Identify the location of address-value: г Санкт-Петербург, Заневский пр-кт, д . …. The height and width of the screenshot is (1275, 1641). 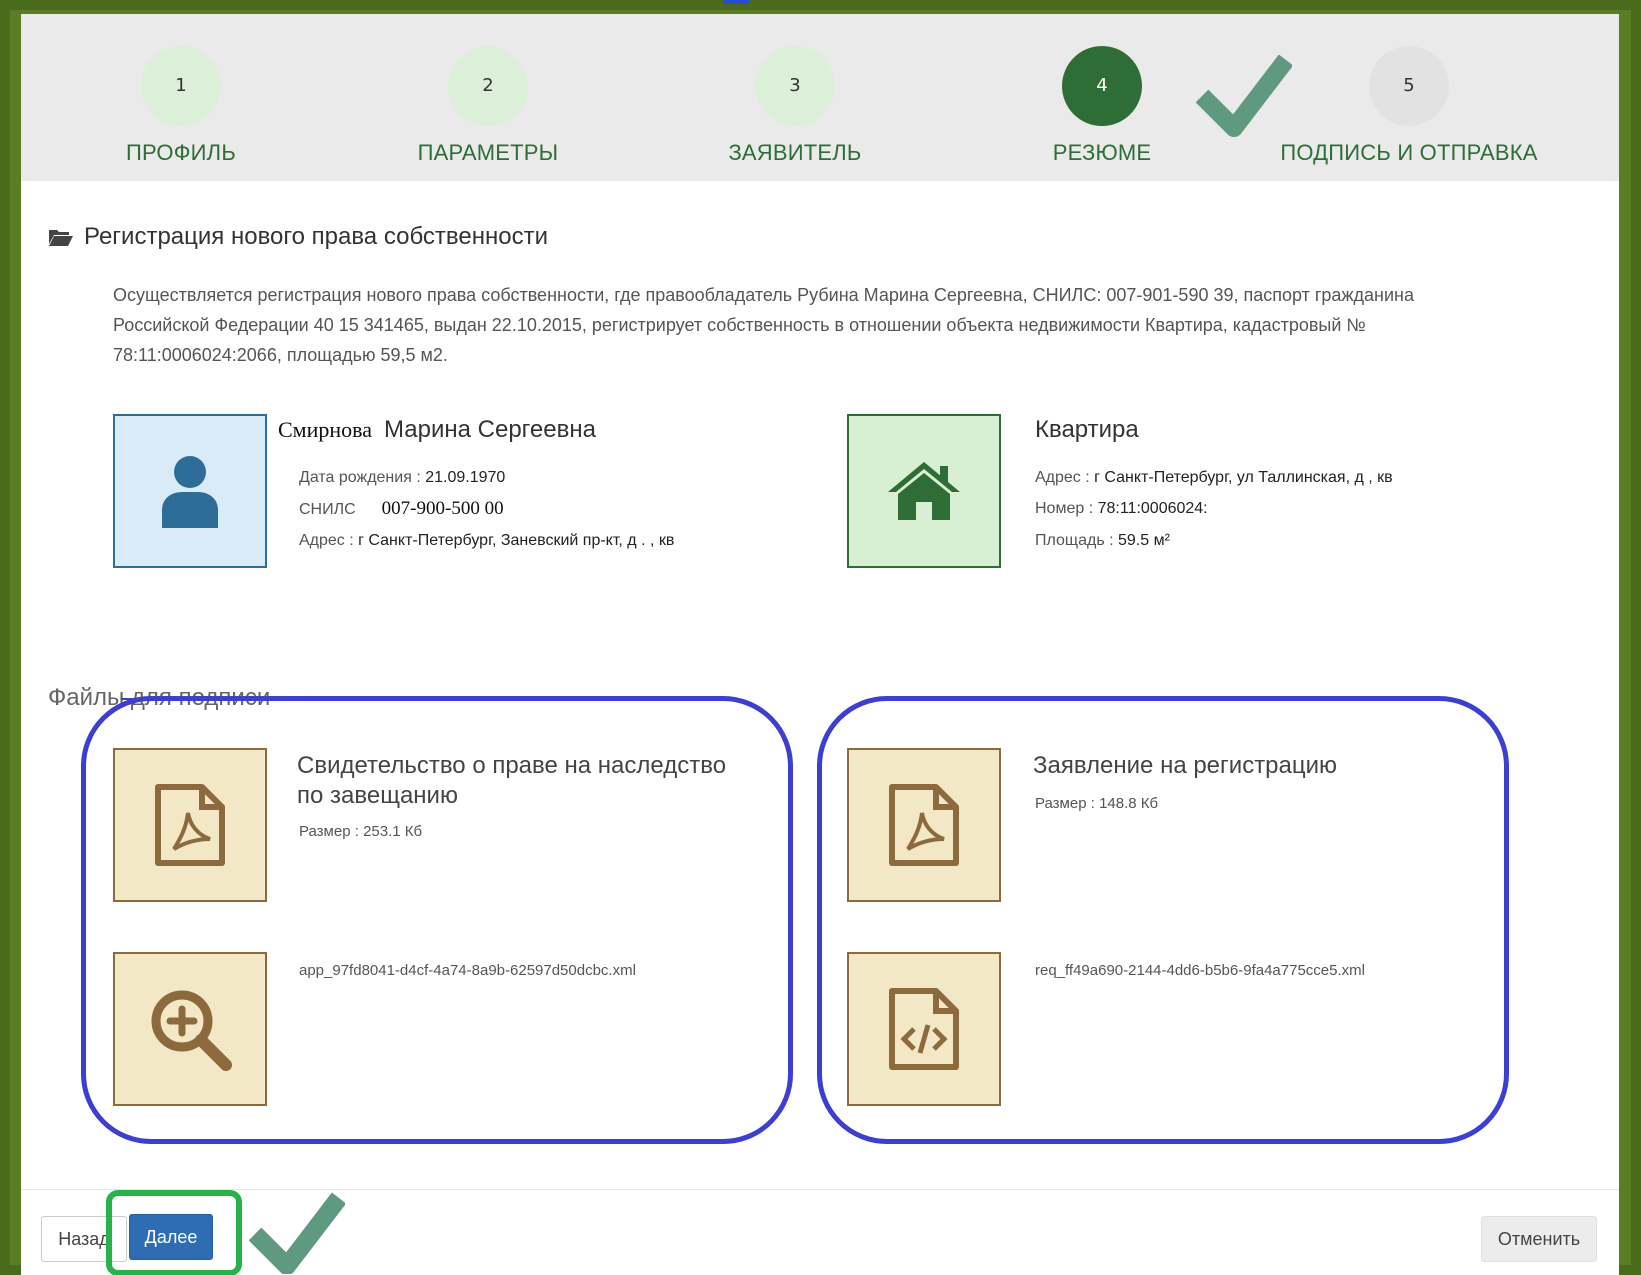
(516, 540).